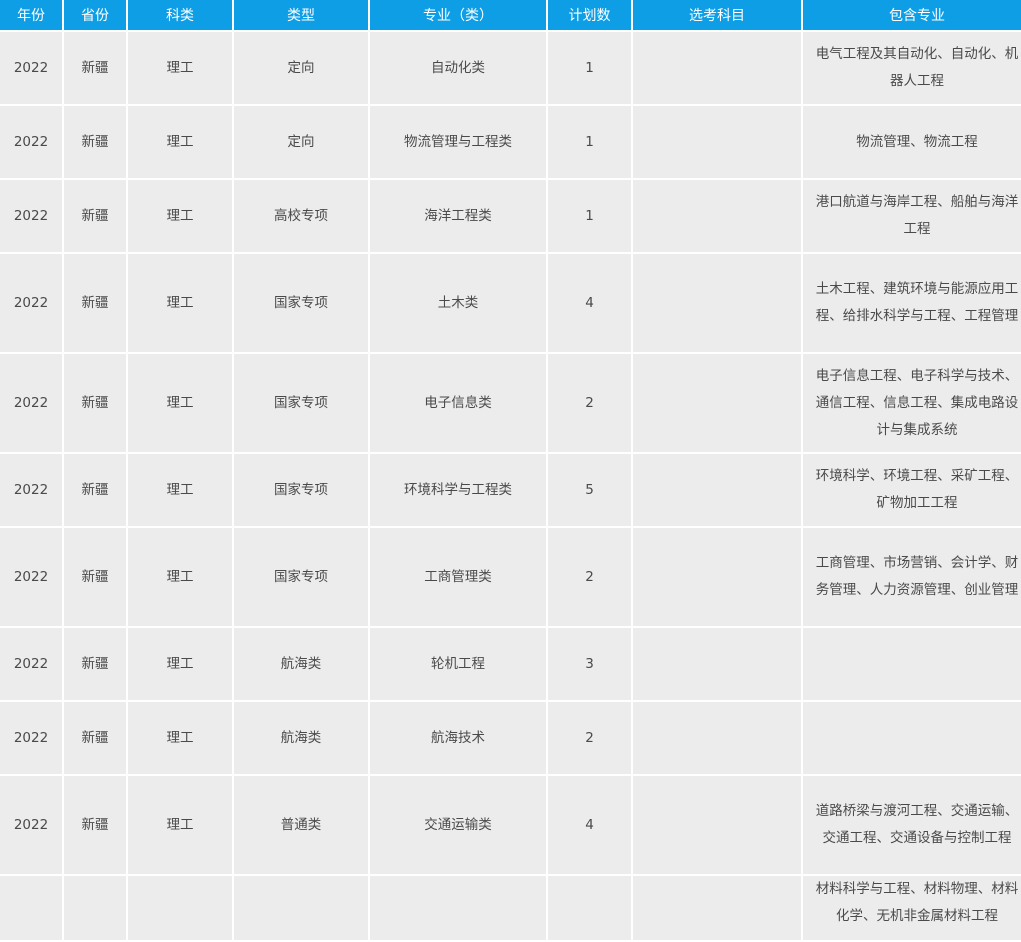 The width and height of the screenshot is (1021, 942). I want to click on header-includes: 包含专业, so click(912, 15).